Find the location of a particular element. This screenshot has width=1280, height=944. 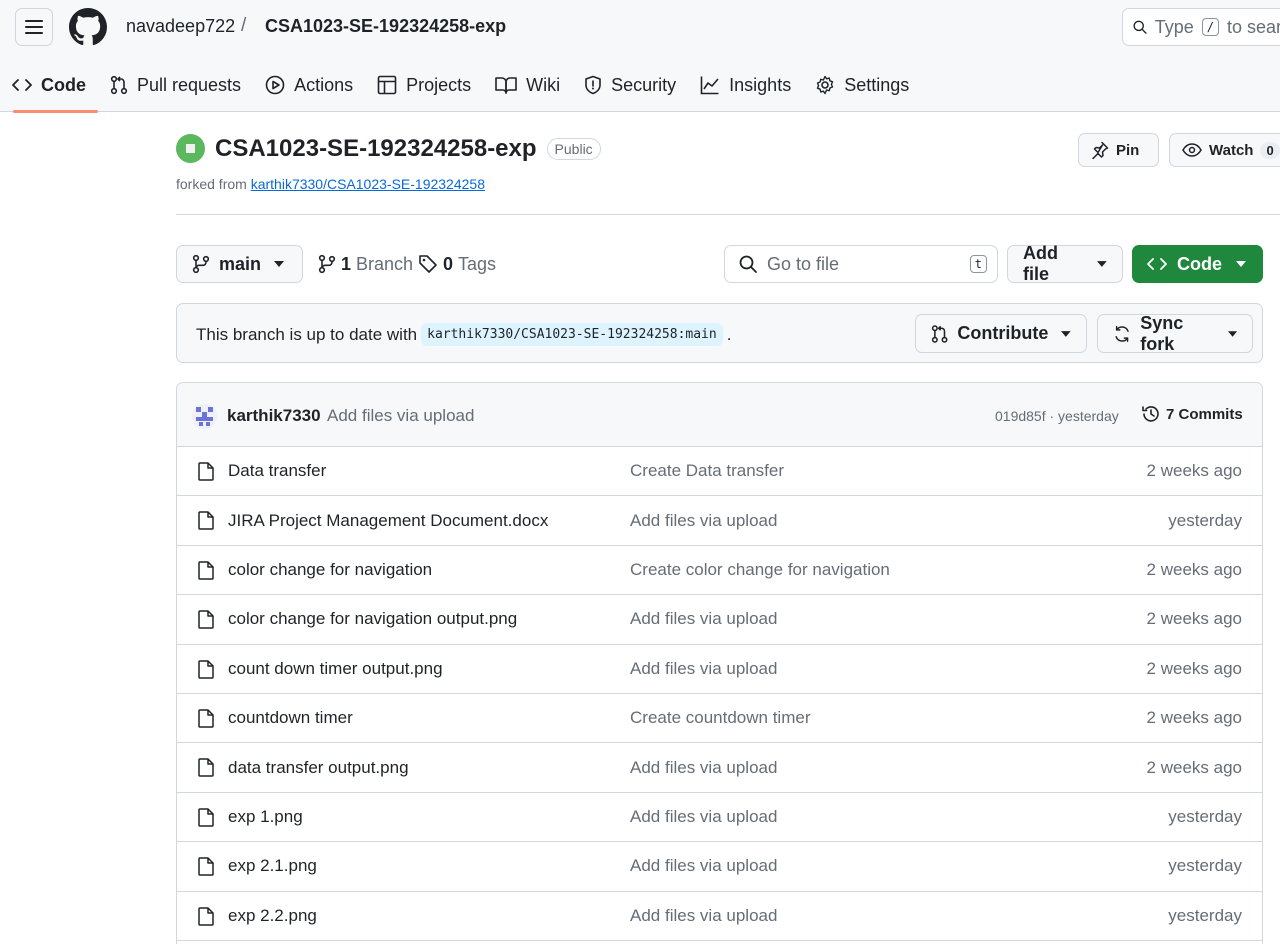

tags-link: 0 Tags is located at coordinates (457, 264).